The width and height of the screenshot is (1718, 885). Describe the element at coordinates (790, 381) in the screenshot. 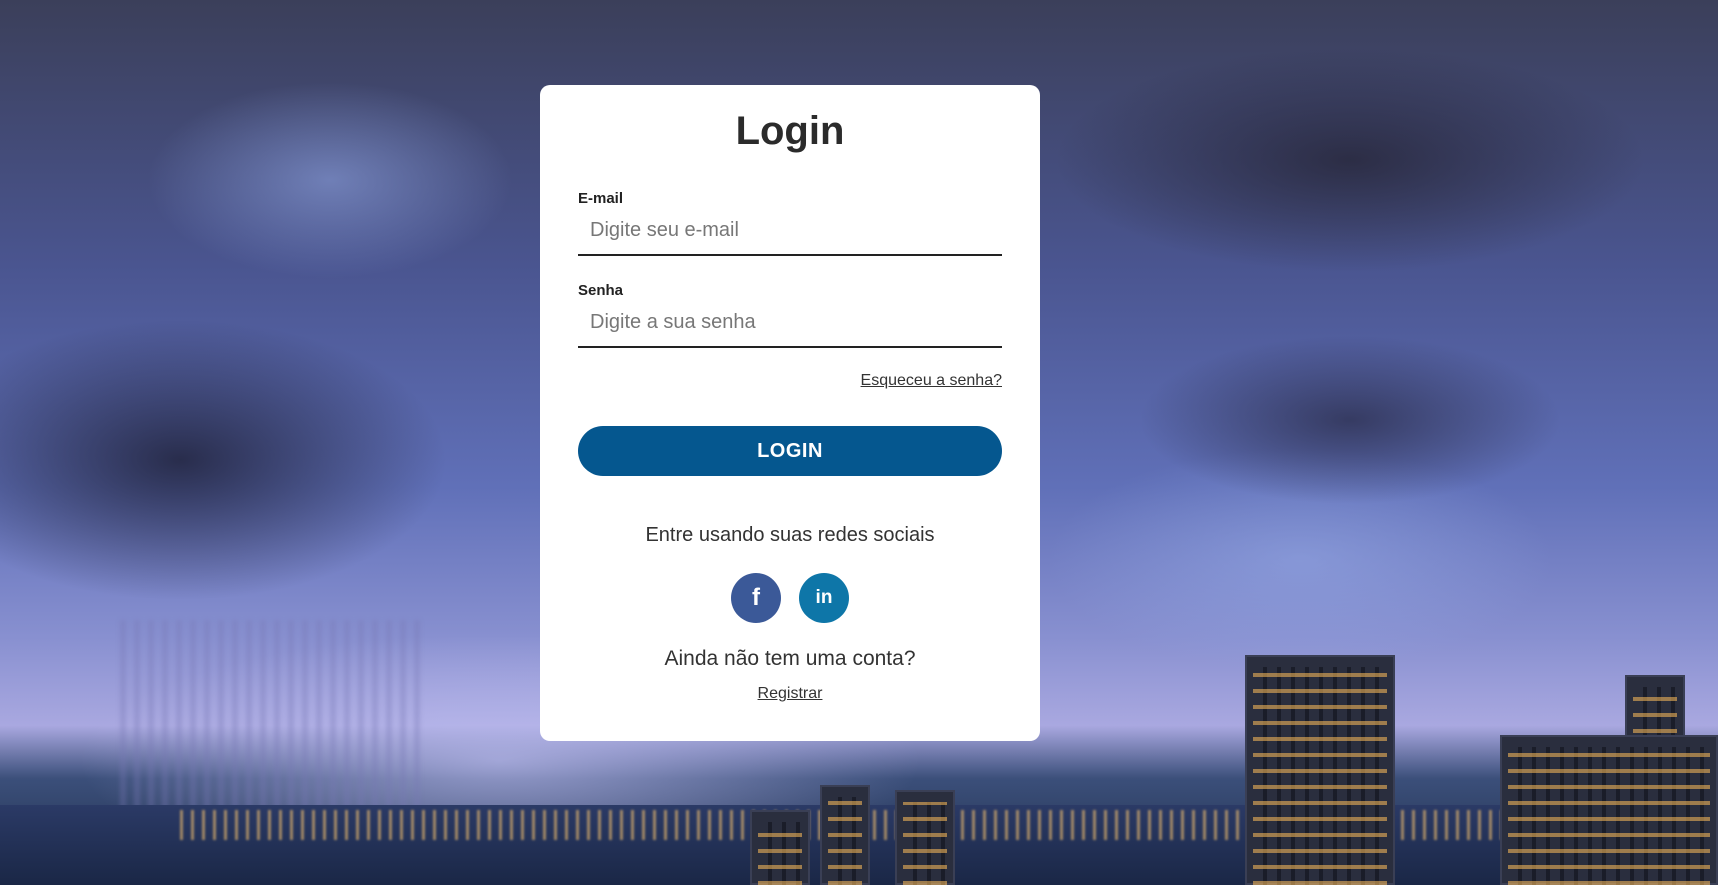

I see `forgot-password-row: Esqueceu a senha?` at that location.